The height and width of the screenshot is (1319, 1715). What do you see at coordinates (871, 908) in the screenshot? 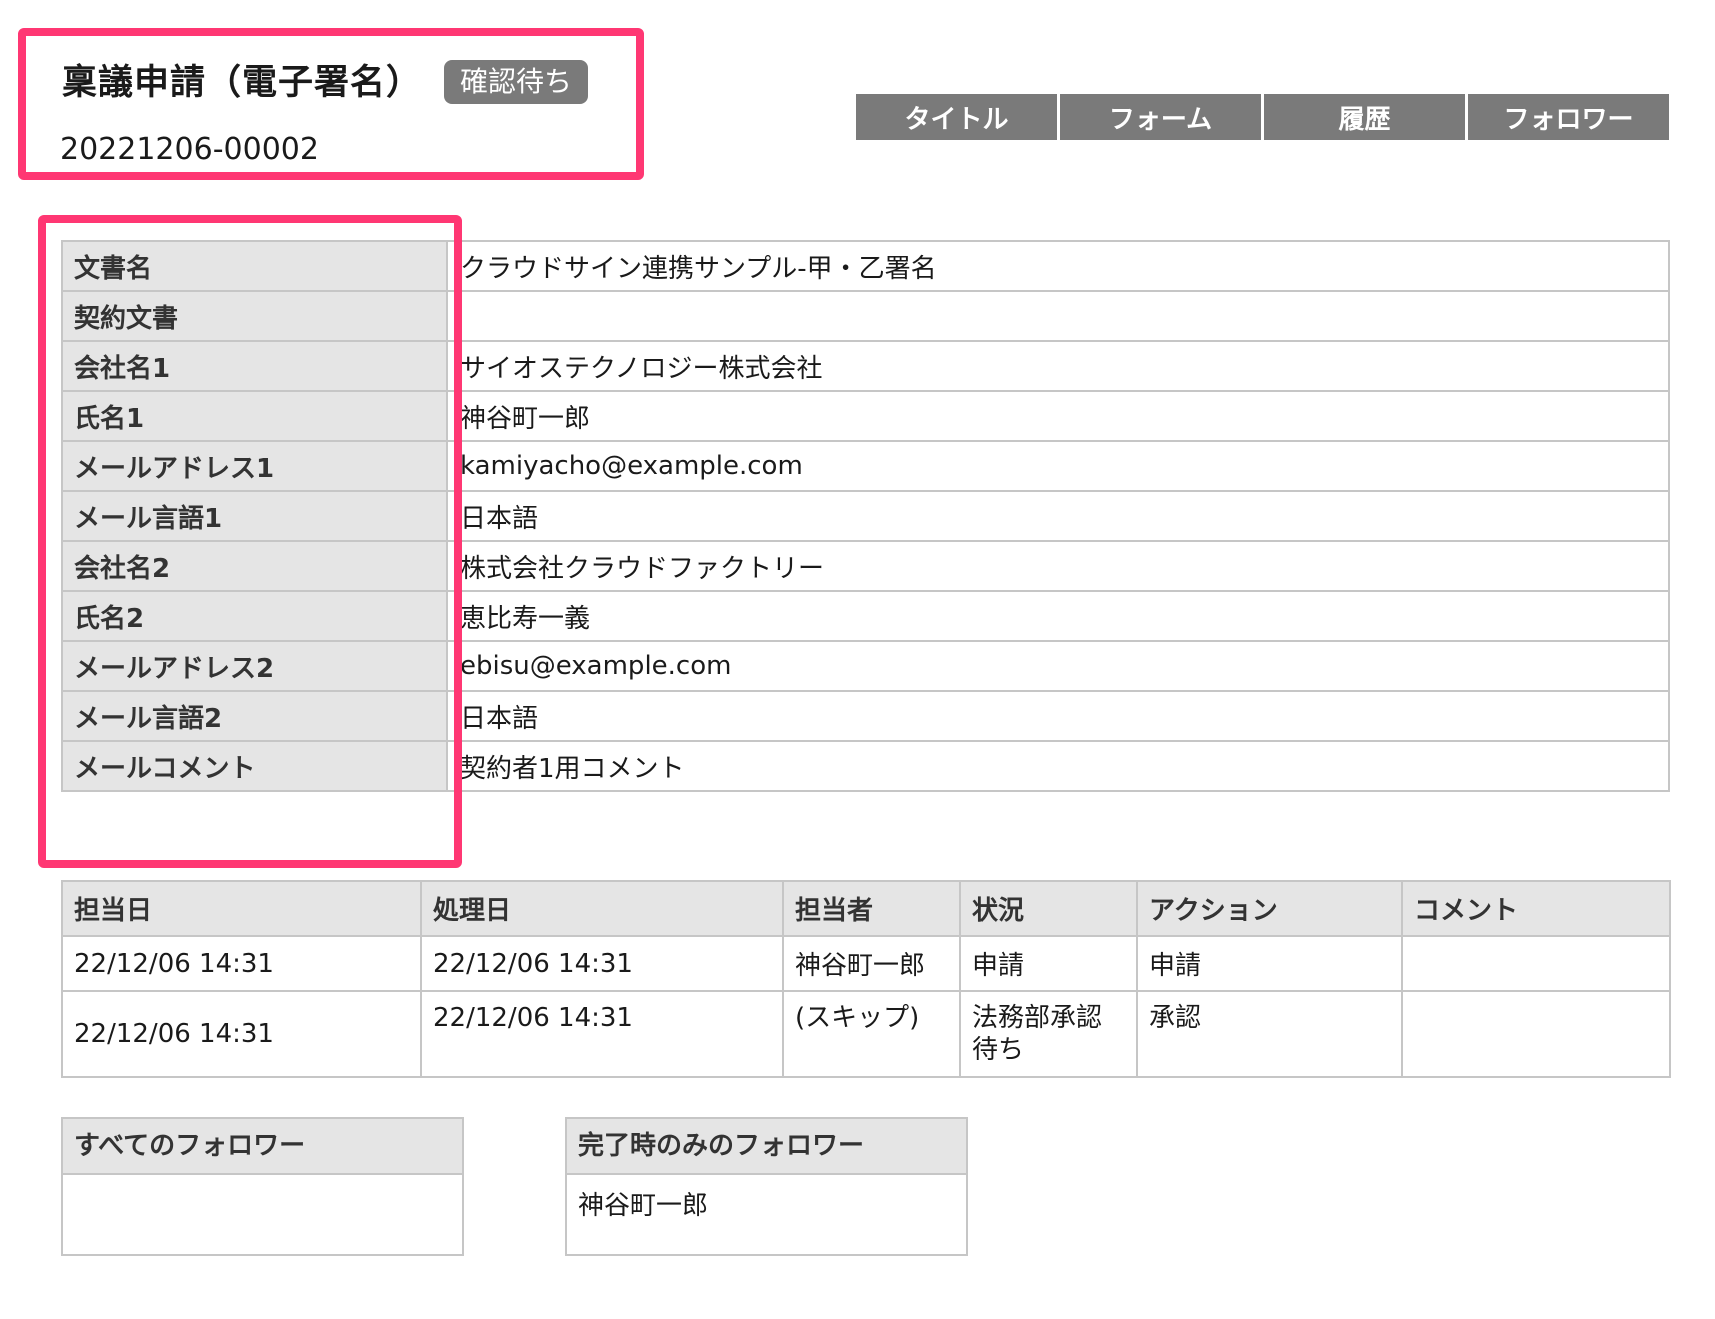
I see `column-header: 担当者` at bounding box center [871, 908].